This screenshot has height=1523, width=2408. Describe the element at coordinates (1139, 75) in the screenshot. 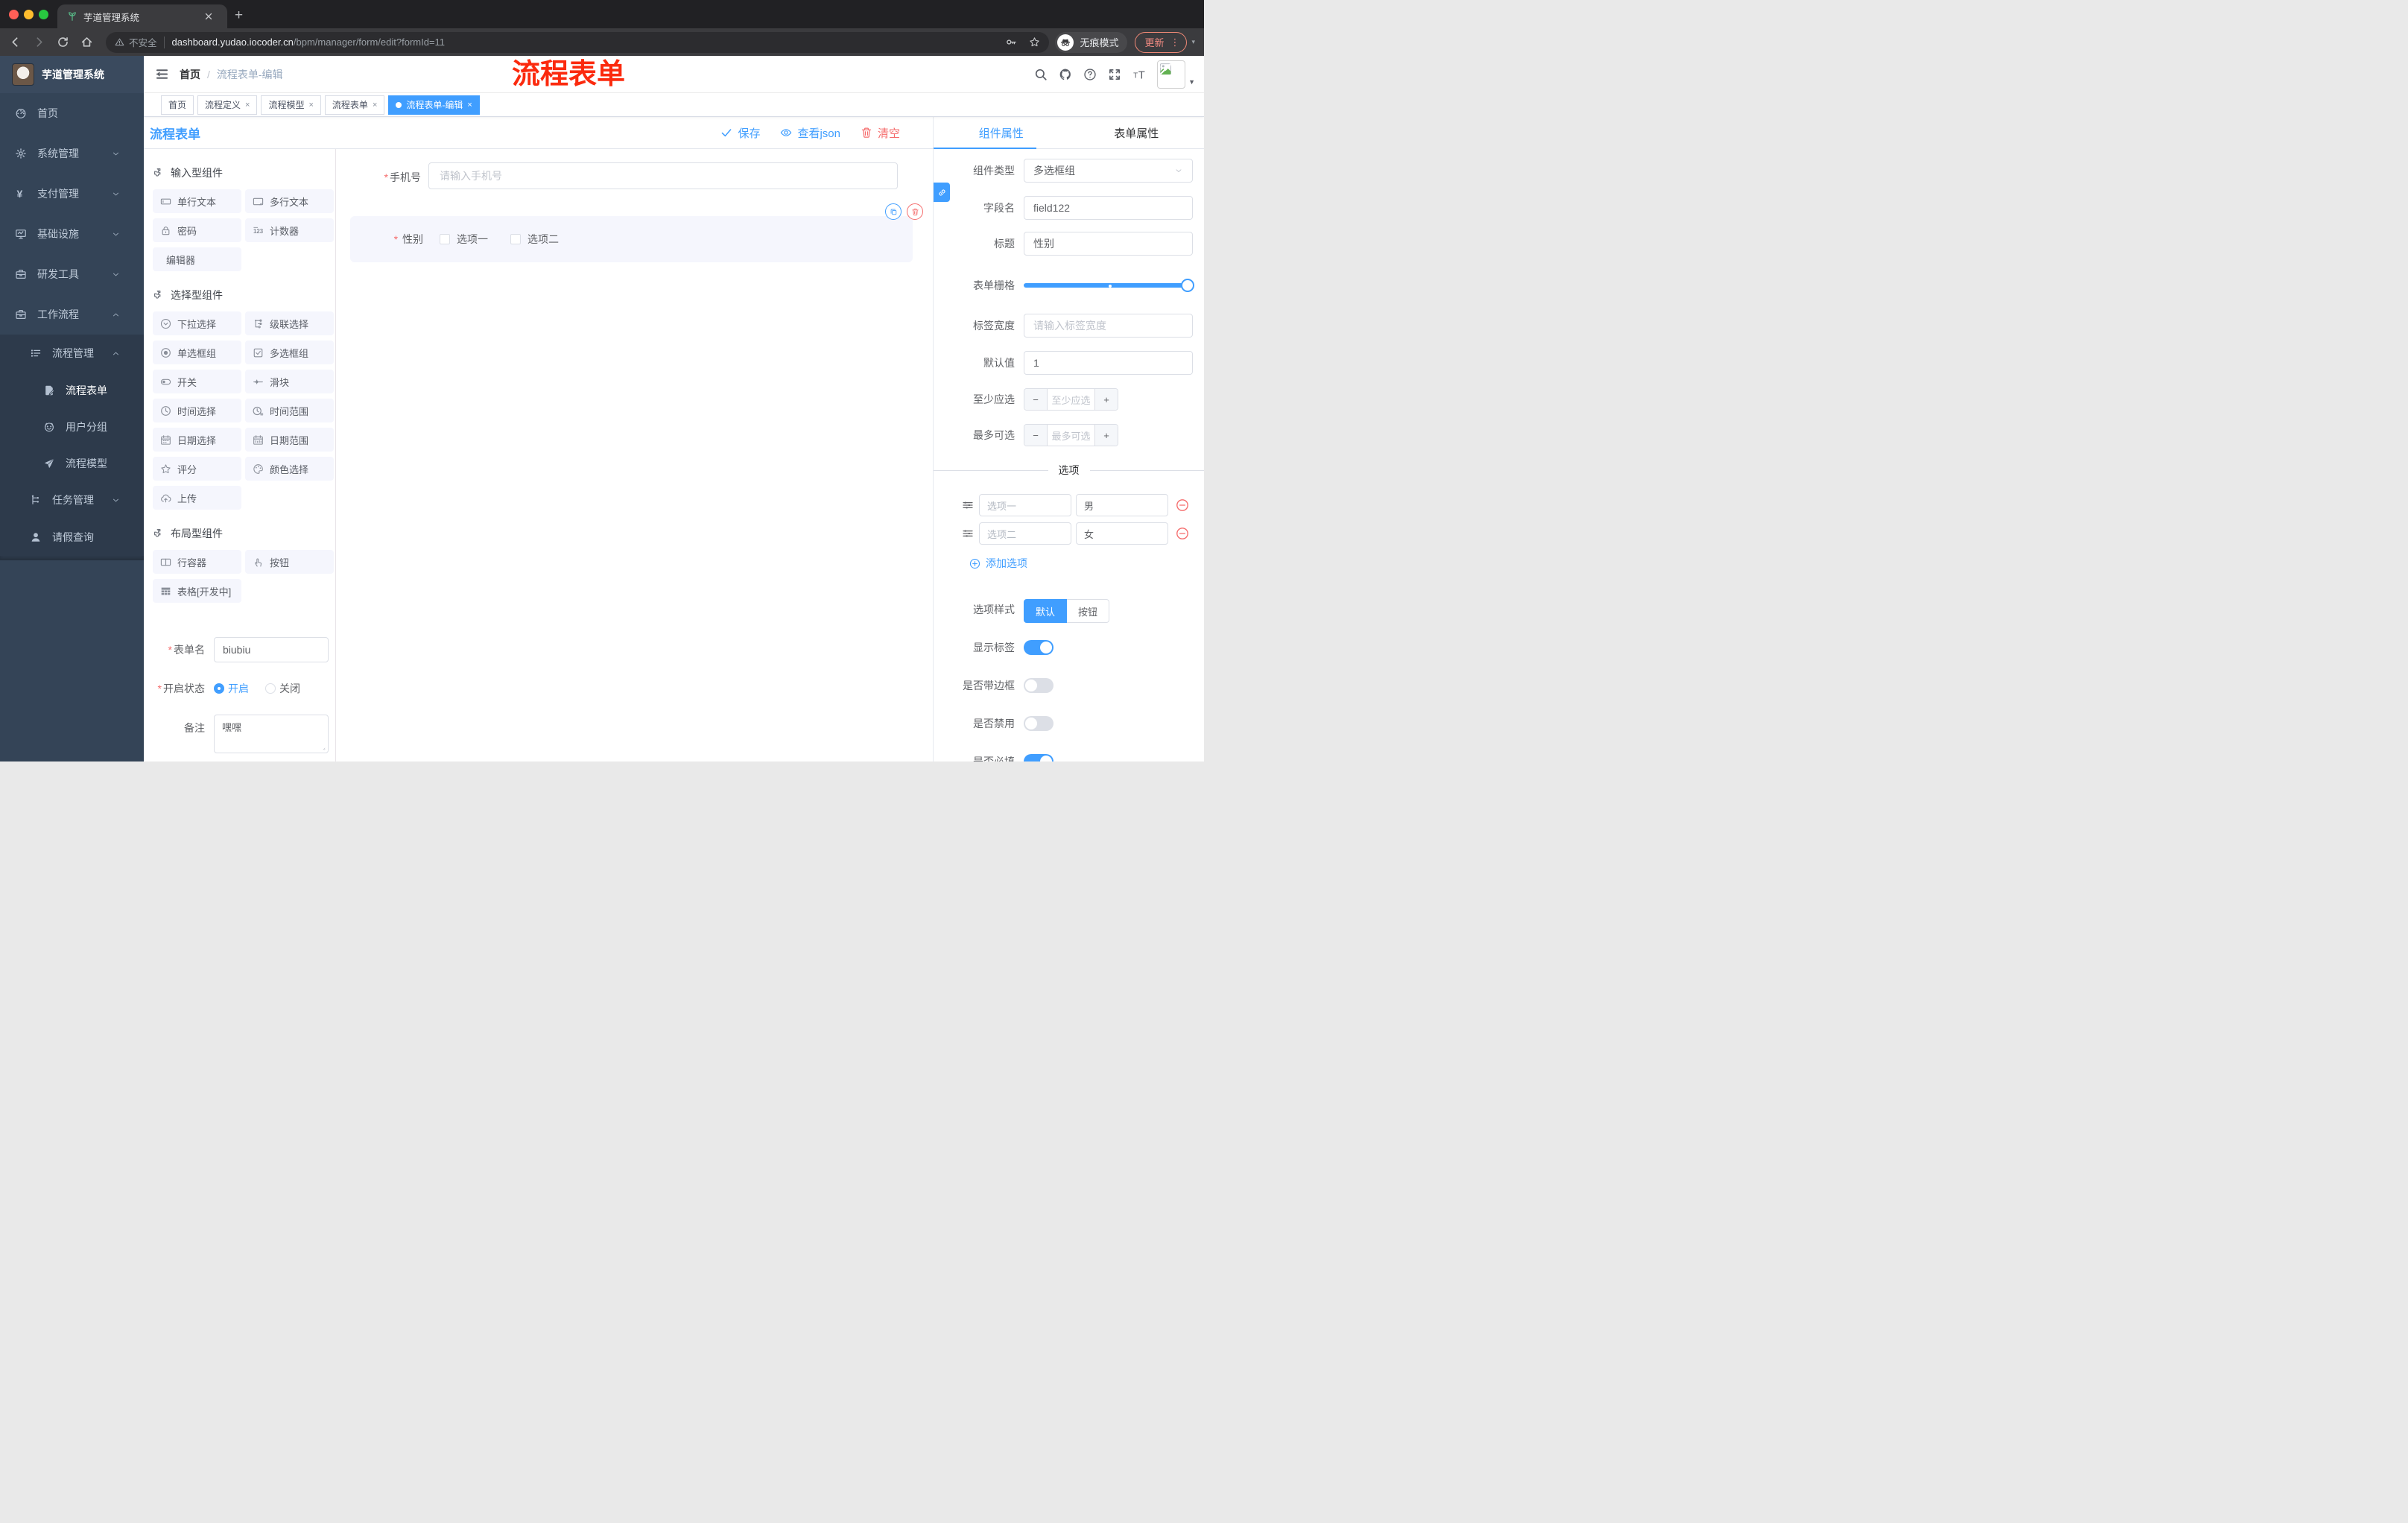

I see `font-size-icon: TT` at that location.